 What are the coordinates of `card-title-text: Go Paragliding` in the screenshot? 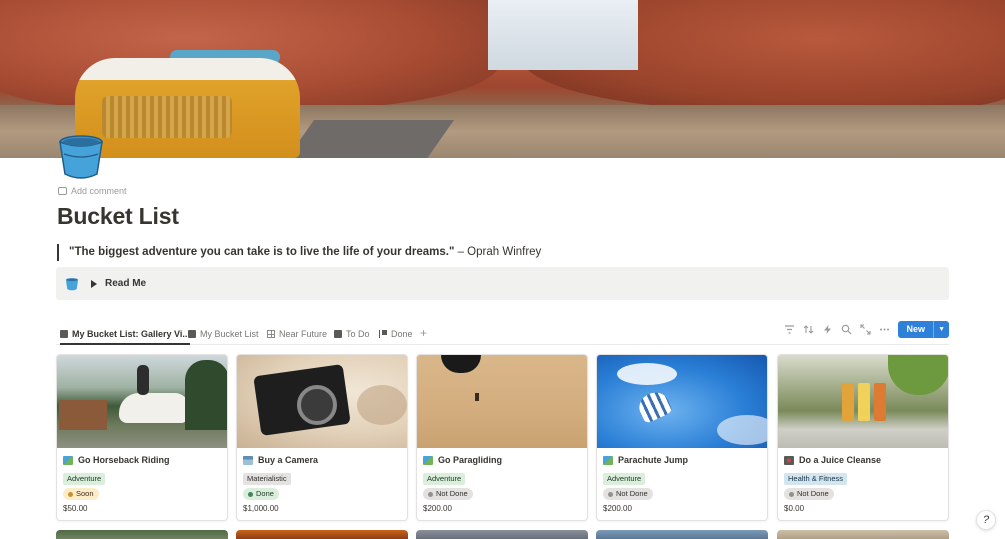 It's located at (470, 460).